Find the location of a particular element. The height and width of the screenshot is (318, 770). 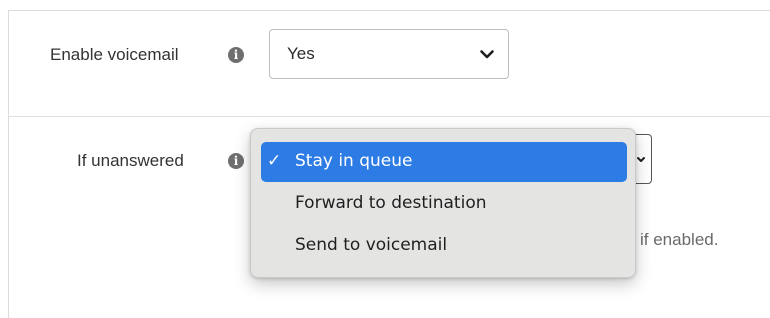

enable-voicemail-value: Yes is located at coordinates (301, 53).